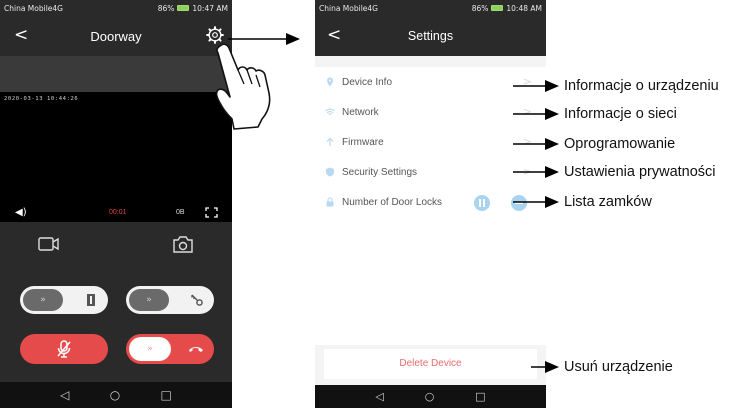 This screenshot has width=738, height=408. What do you see at coordinates (330, 82) in the screenshot?
I see `location-pin-icon` at bounding box center [330, 82].